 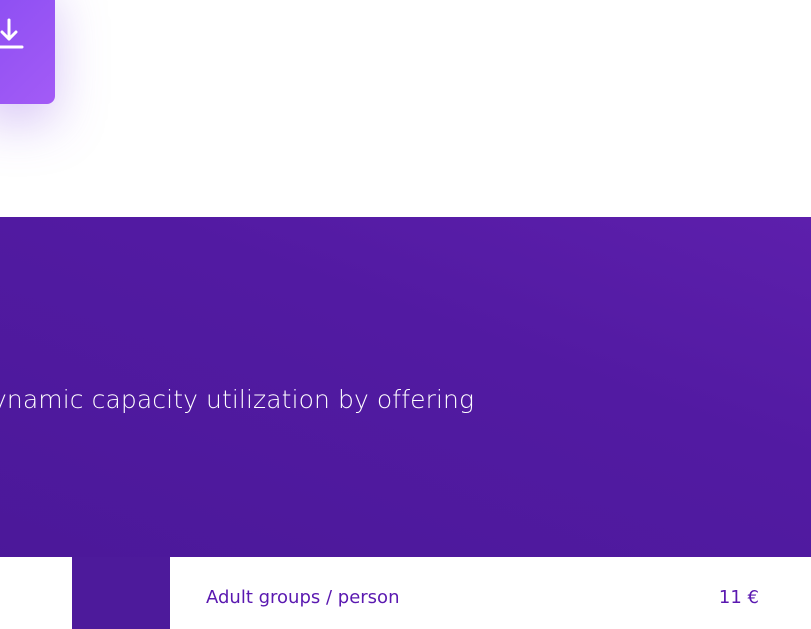 What do you see at coordinates (27, 52) in the screenshot?
I see `download-button` at bounding box center [27, 52].